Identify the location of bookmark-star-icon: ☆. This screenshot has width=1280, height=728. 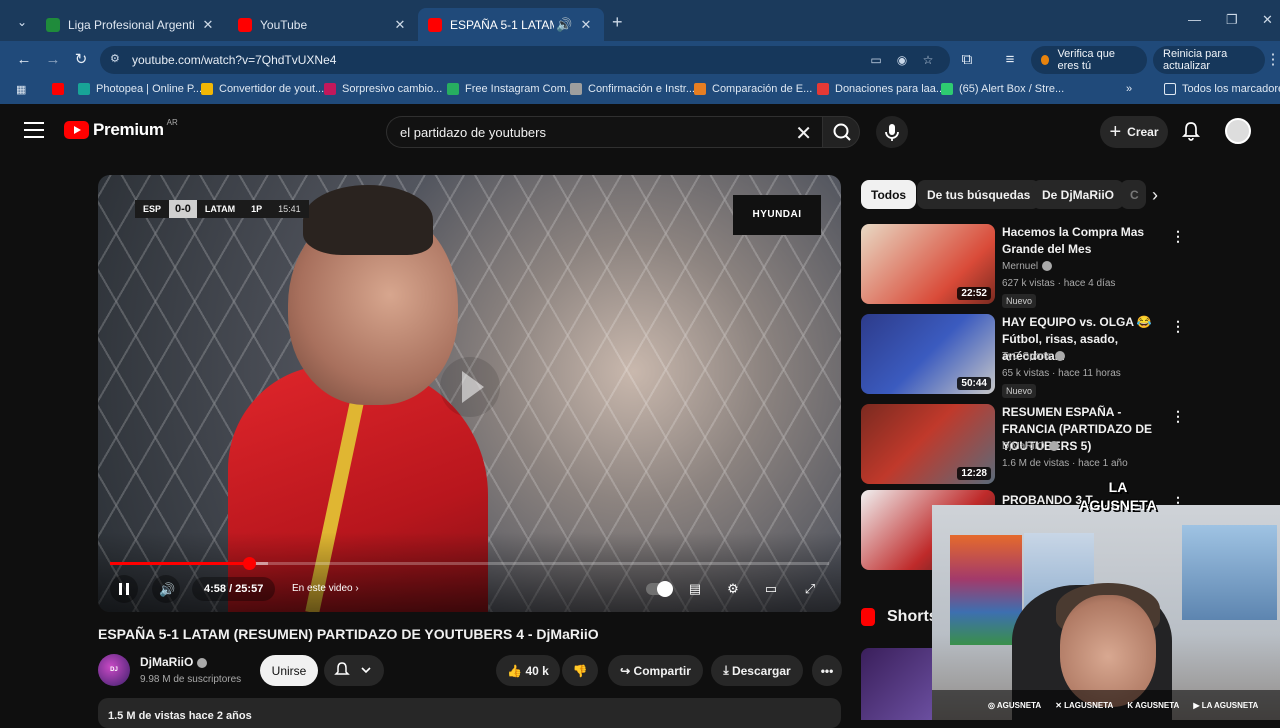
(928, 60).